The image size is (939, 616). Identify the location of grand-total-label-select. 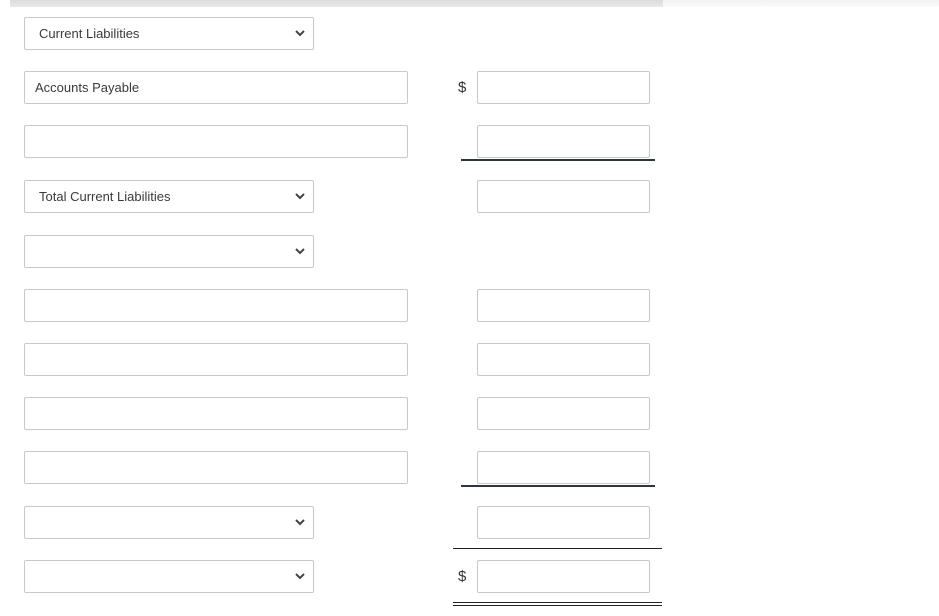
(169, 576).